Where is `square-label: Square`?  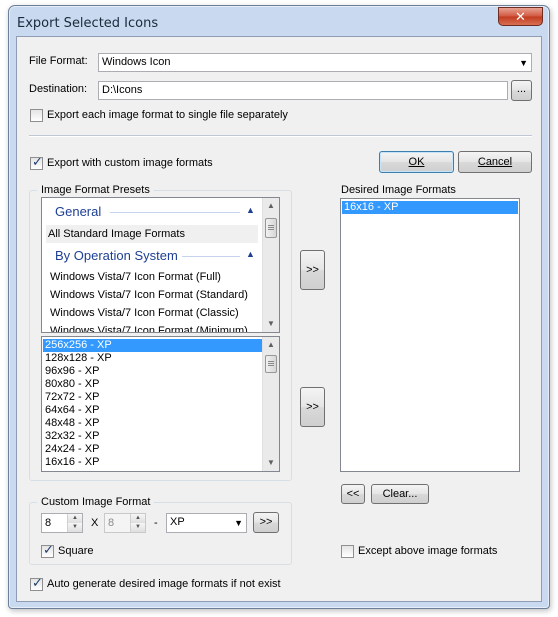
square-label: Square is located at coordinates (76, 551).